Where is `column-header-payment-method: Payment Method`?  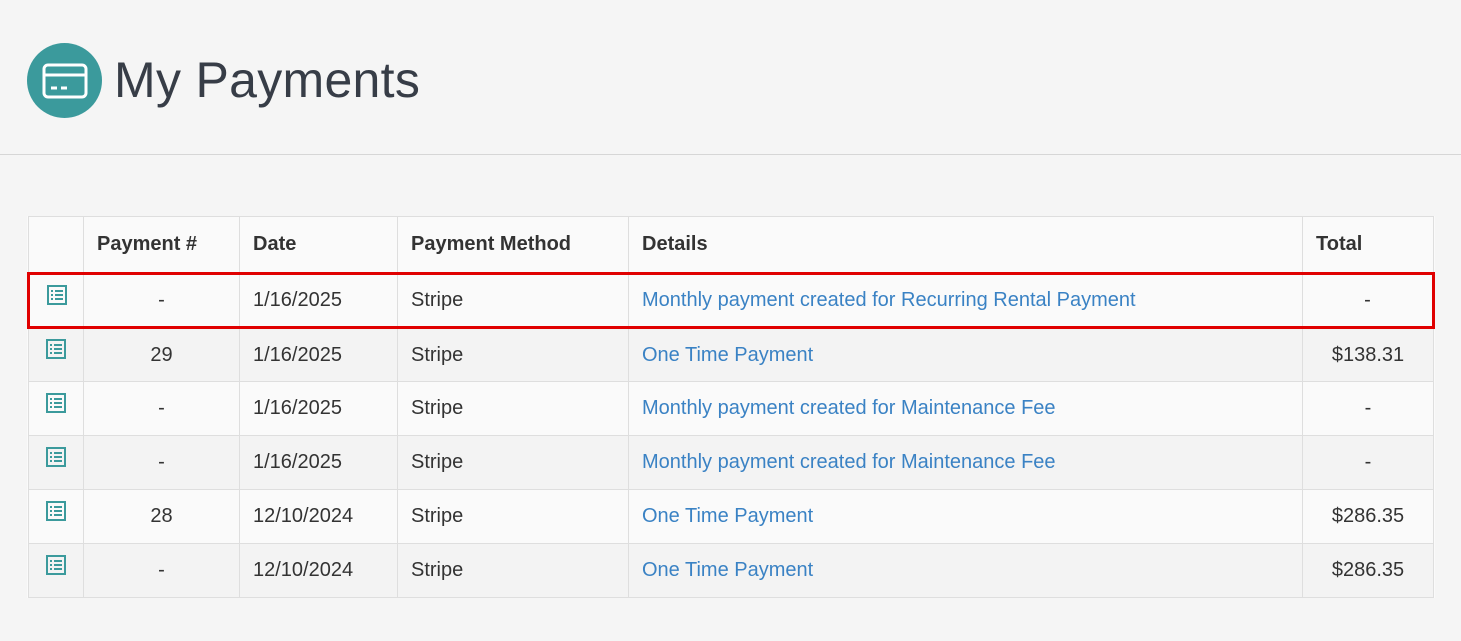
column-header-payment-method: Payment Method is located at coordinates (513, 245).